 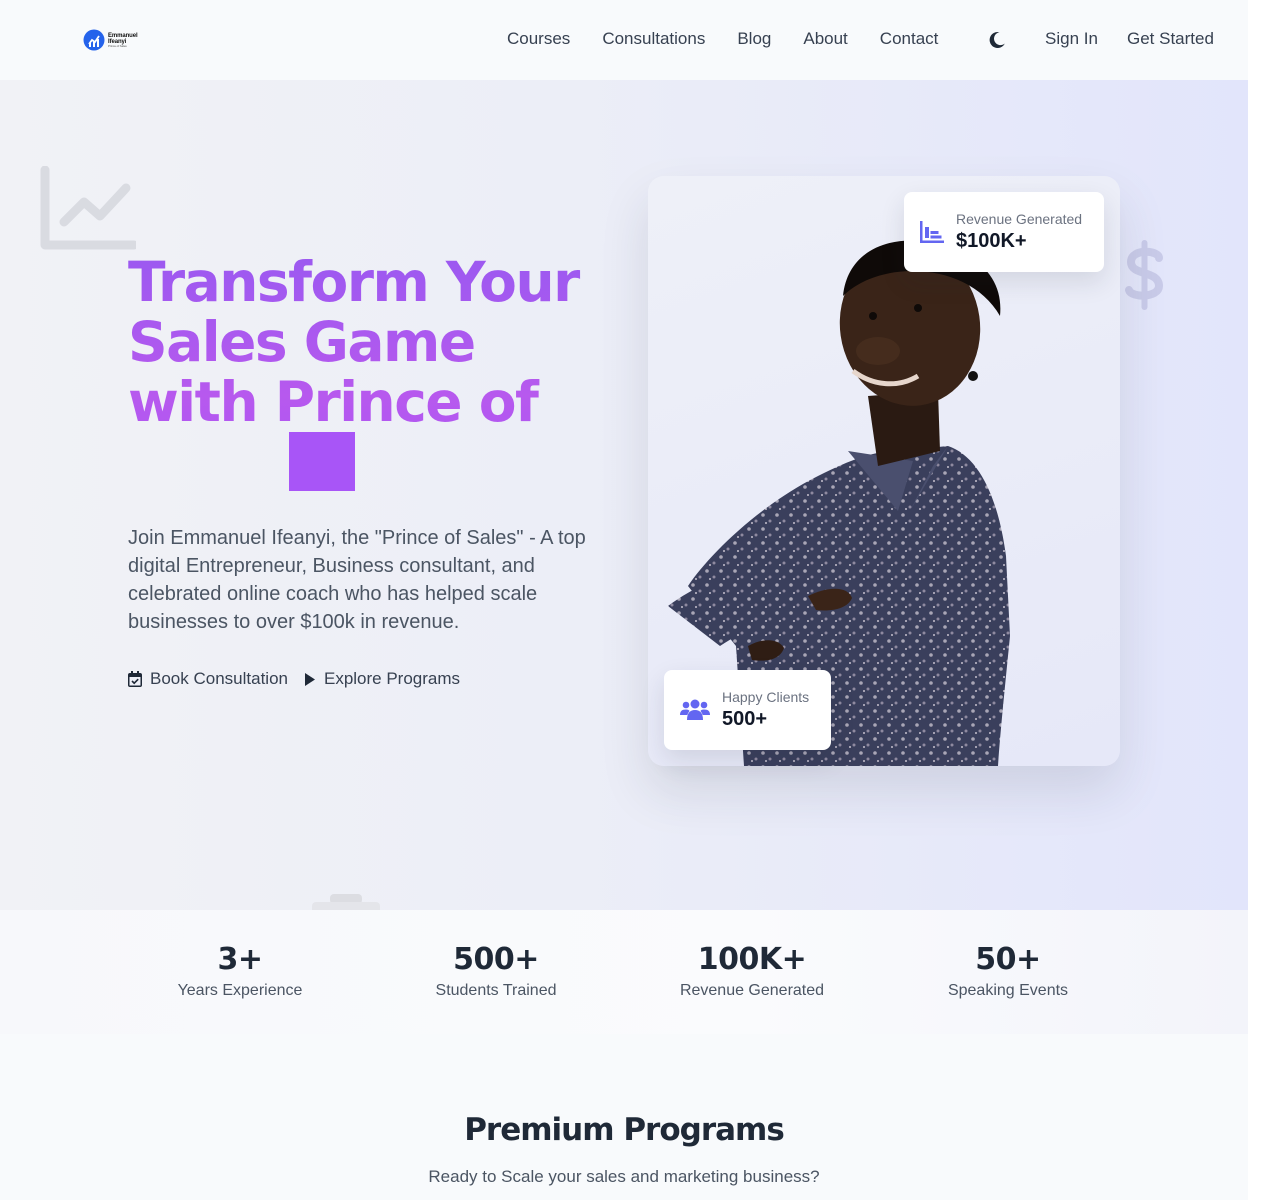 I want to click on logo-text: Emmanuel Ifeanyi Prince of Sales, so click(x=123, y=40).